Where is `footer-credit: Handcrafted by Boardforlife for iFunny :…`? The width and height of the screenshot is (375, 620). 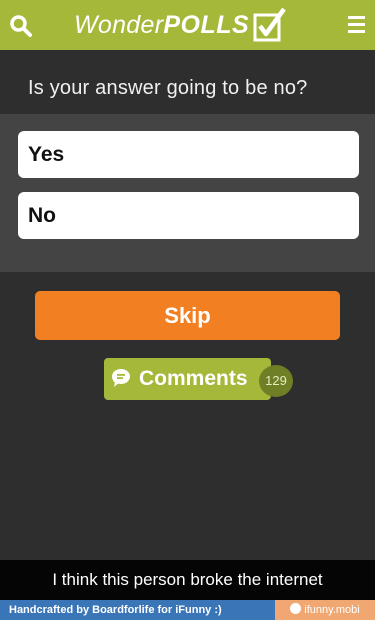
footer-credit: Handcrafted by Boardforlife for iFunny :… is located at coordinates (137, 610).